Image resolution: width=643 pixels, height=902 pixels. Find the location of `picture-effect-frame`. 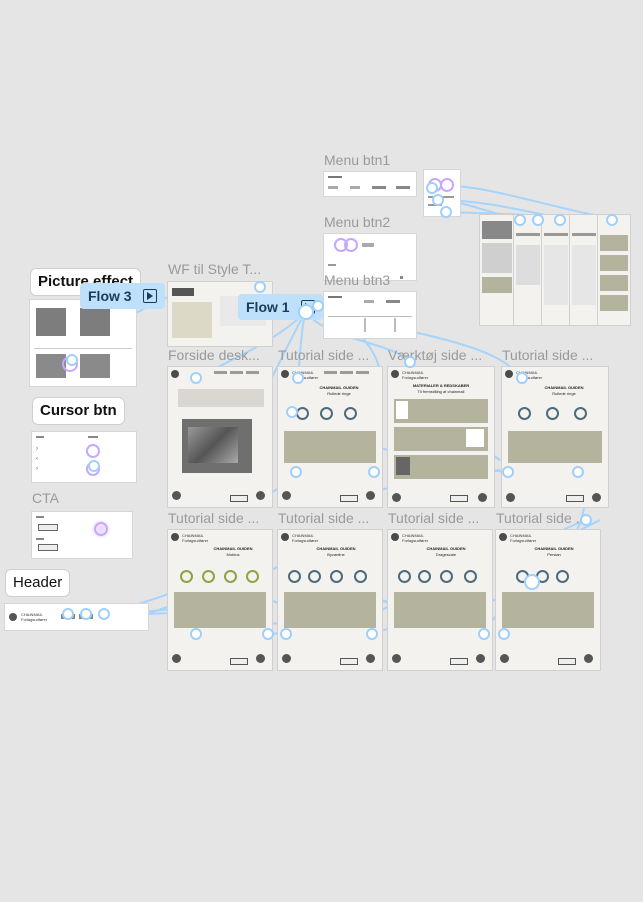

picture-effect-frame is located at coordinates (83, 343).